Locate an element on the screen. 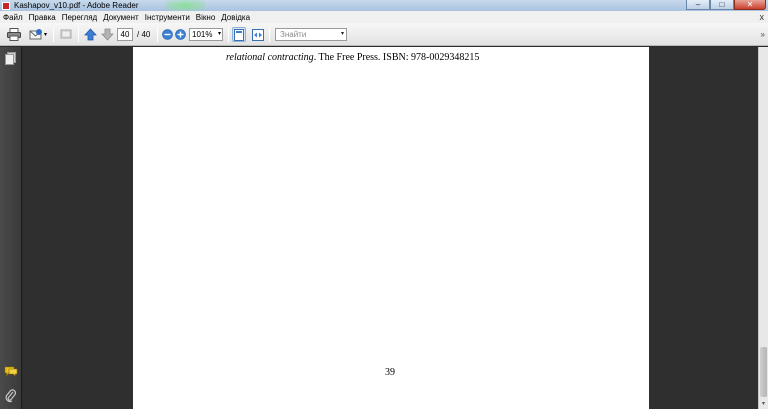 The height and width of the screenshot is (409, 768). pages-panel-icon is located at coordinates (10, 58).